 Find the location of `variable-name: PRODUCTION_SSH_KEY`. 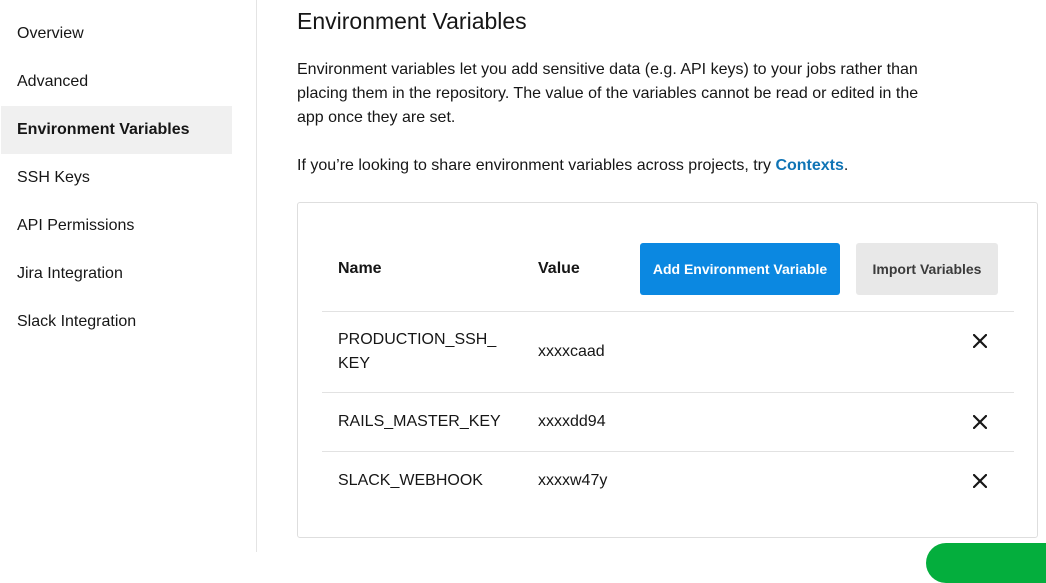

variable-name: PRODUCTION_SSH_KEY is located at coordinates (417, 351).